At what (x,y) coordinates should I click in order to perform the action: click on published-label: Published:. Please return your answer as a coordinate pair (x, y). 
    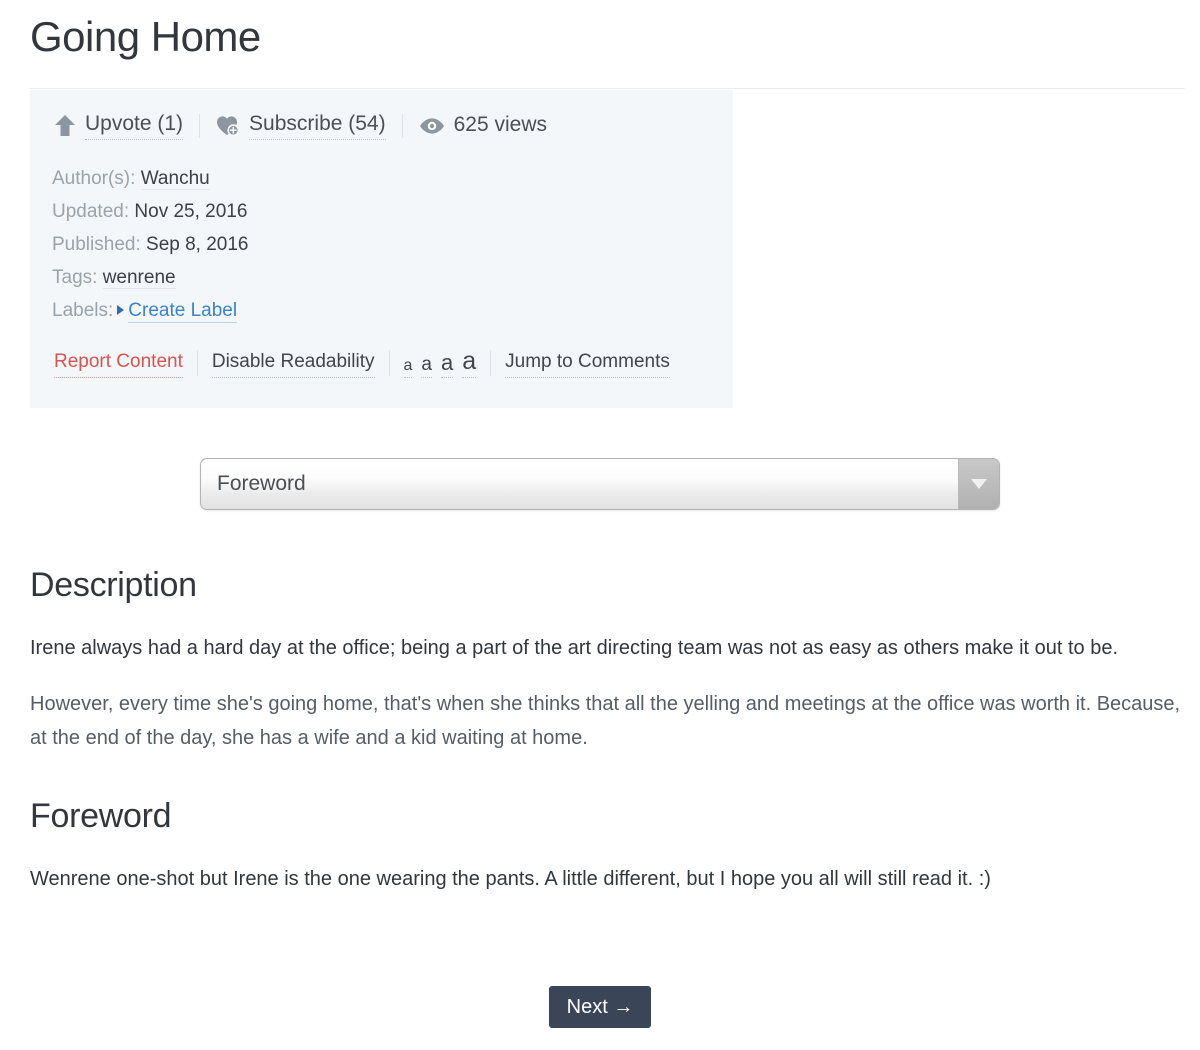
    Looking at the image, I should click on (96, 244).